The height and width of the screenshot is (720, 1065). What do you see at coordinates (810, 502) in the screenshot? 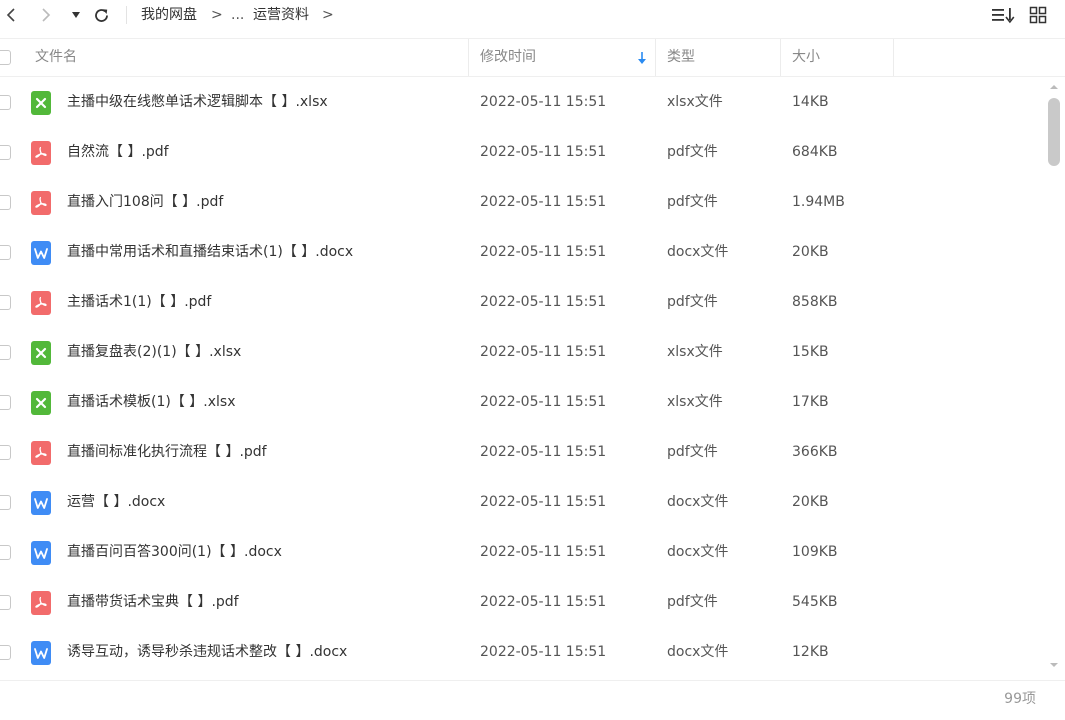
I see `file-size: 20KB` at bounding box center [810, 502].